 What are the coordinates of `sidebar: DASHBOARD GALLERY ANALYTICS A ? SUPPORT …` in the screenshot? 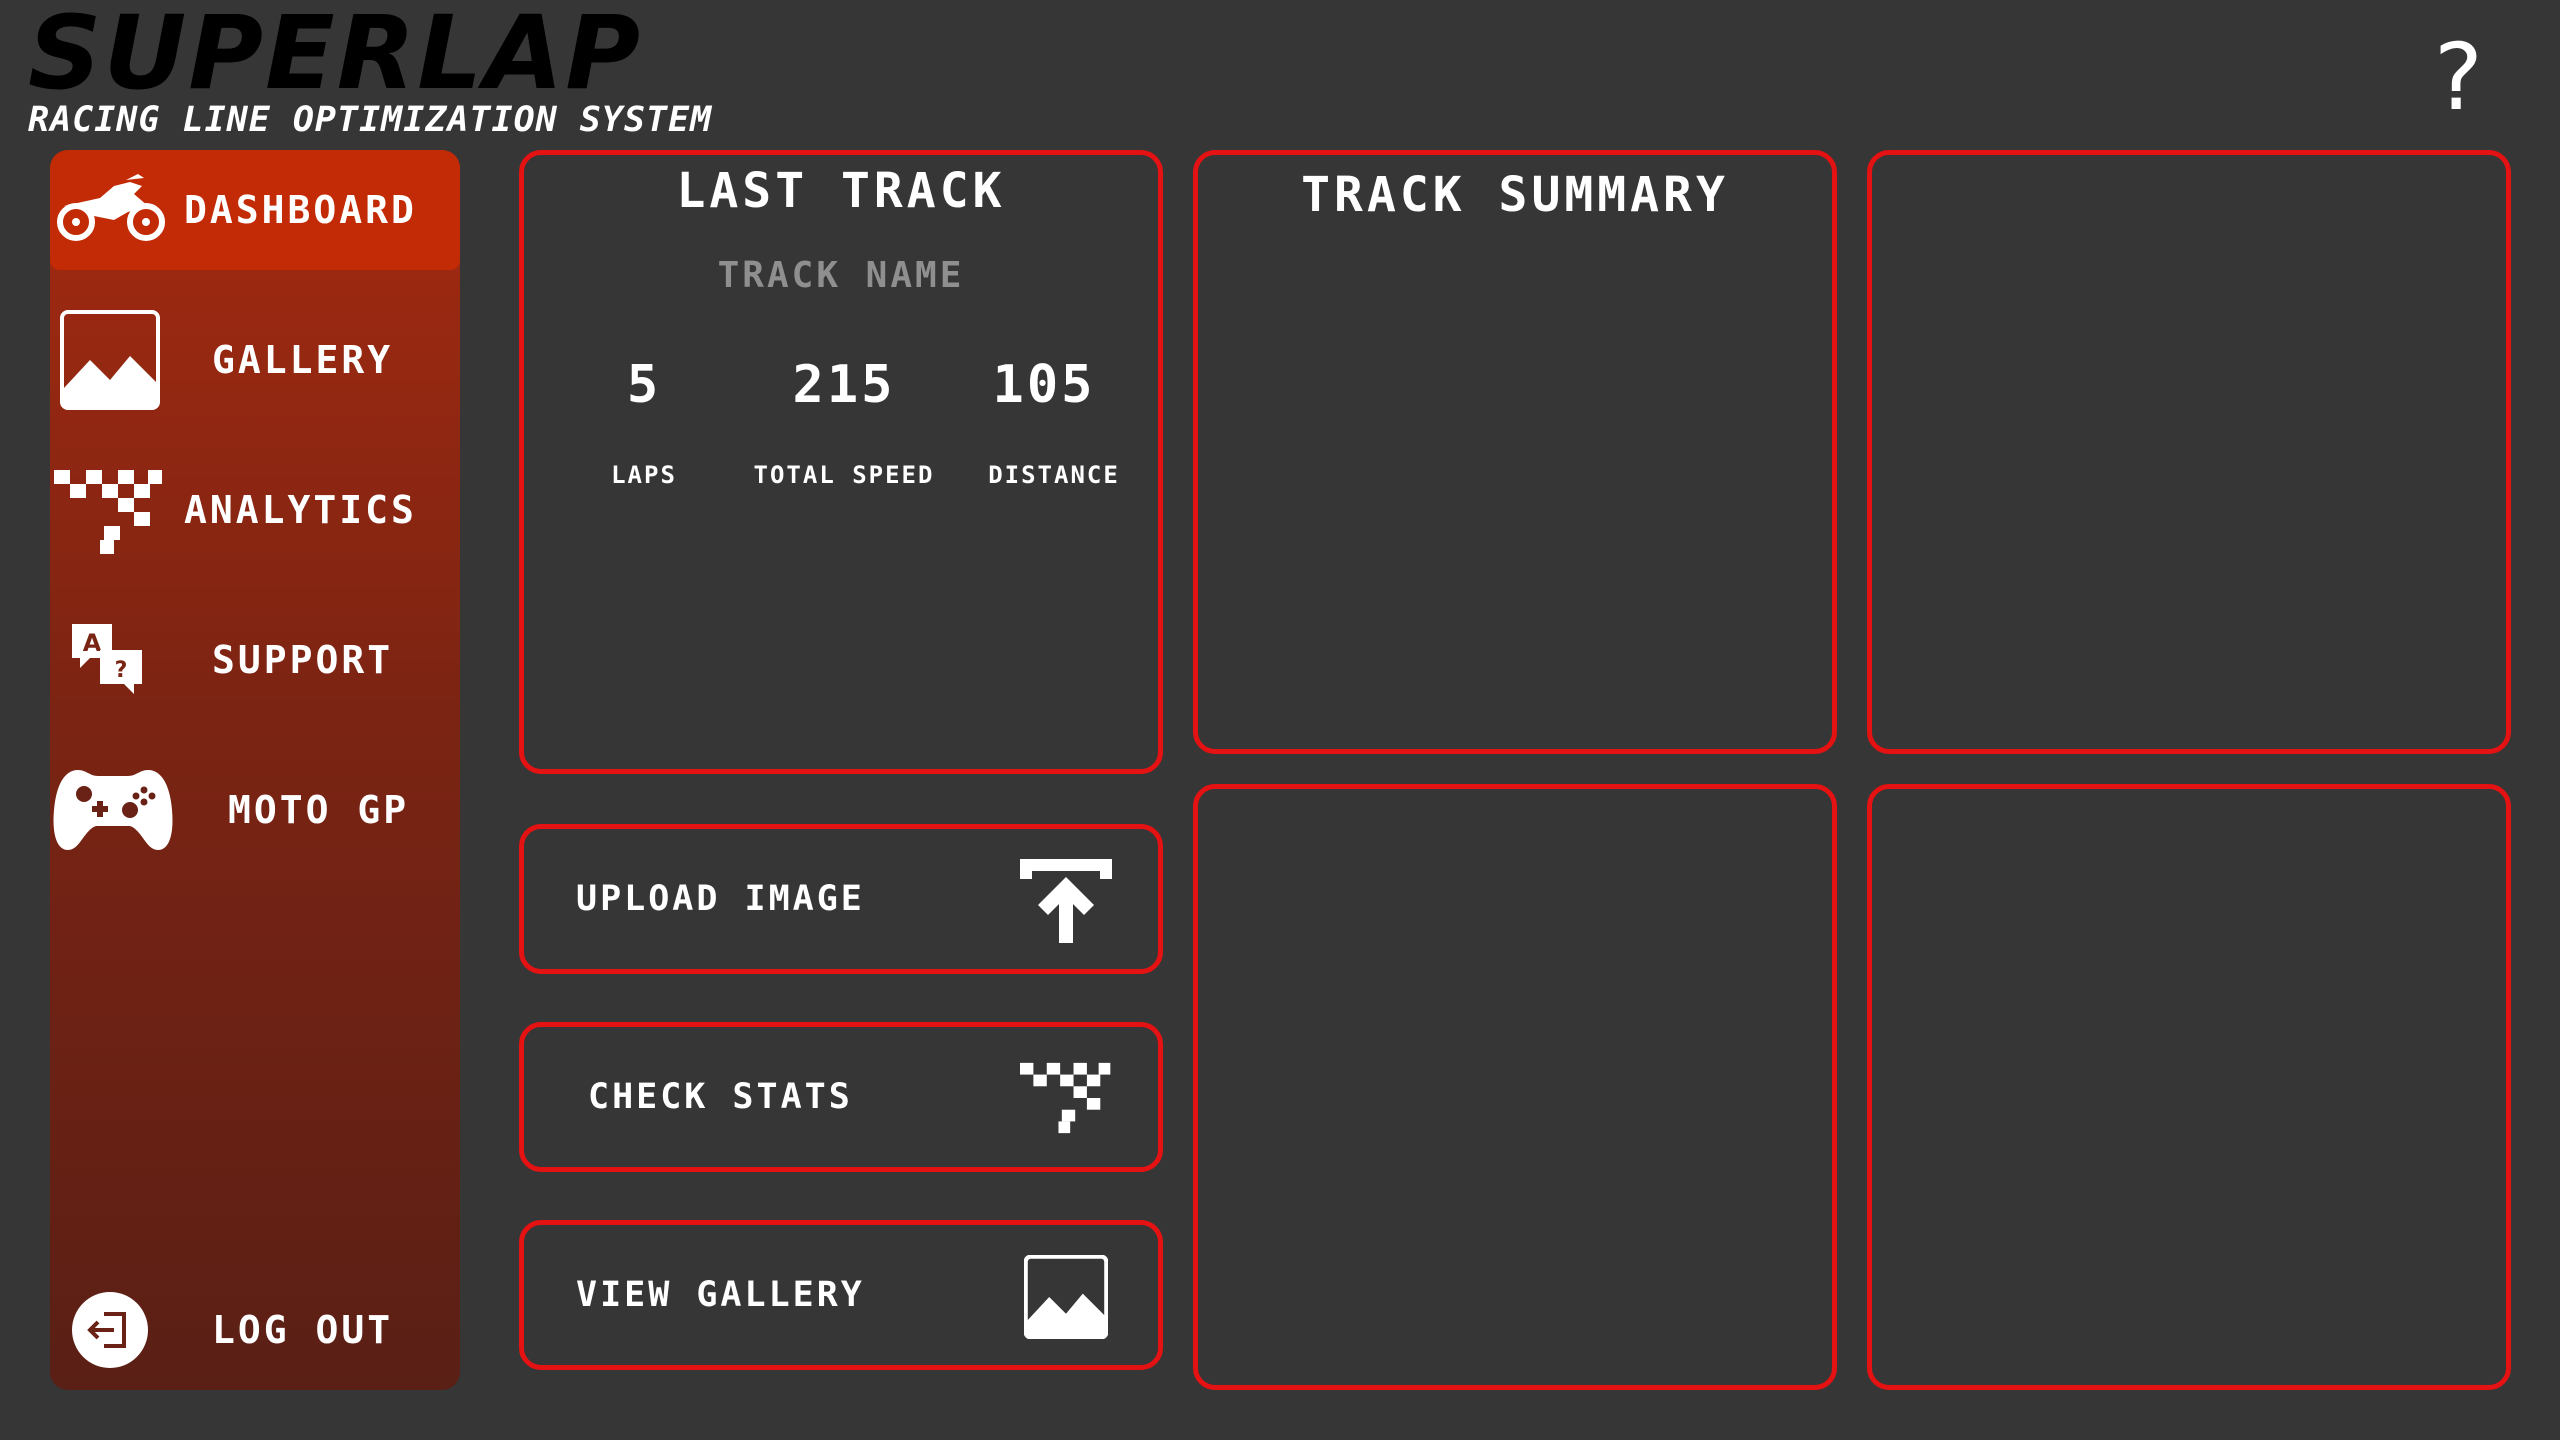 It's located at (255, 770).